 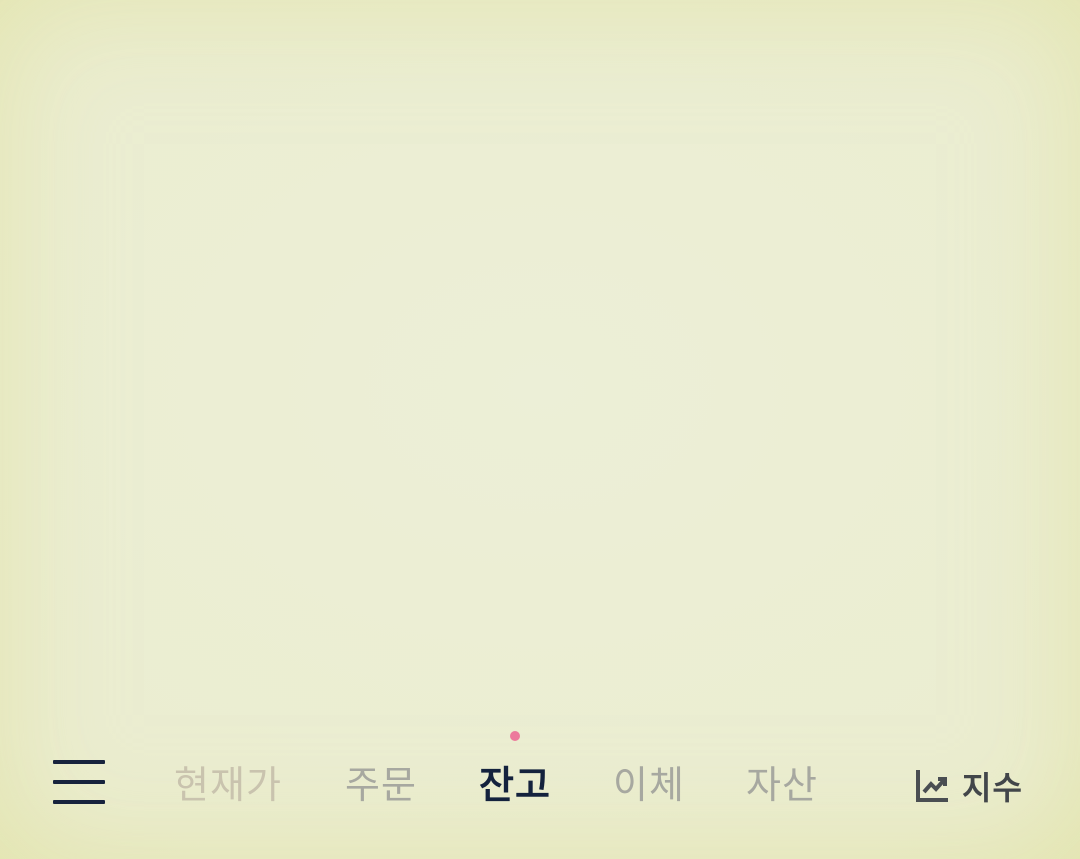 I want to click on tab-current-price: 현재가, so click(x=228, y=785).